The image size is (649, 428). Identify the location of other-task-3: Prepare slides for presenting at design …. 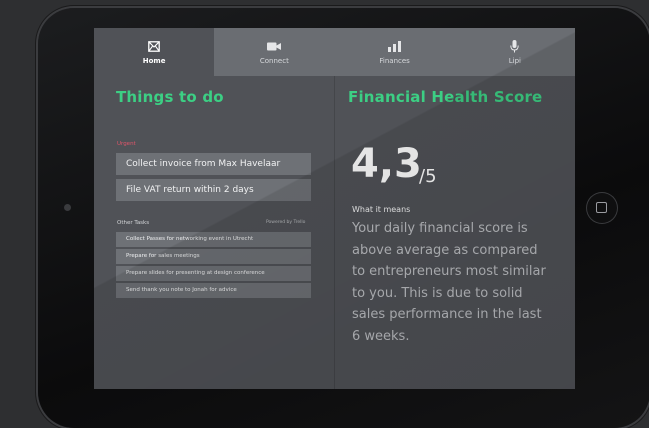
(213, 273).